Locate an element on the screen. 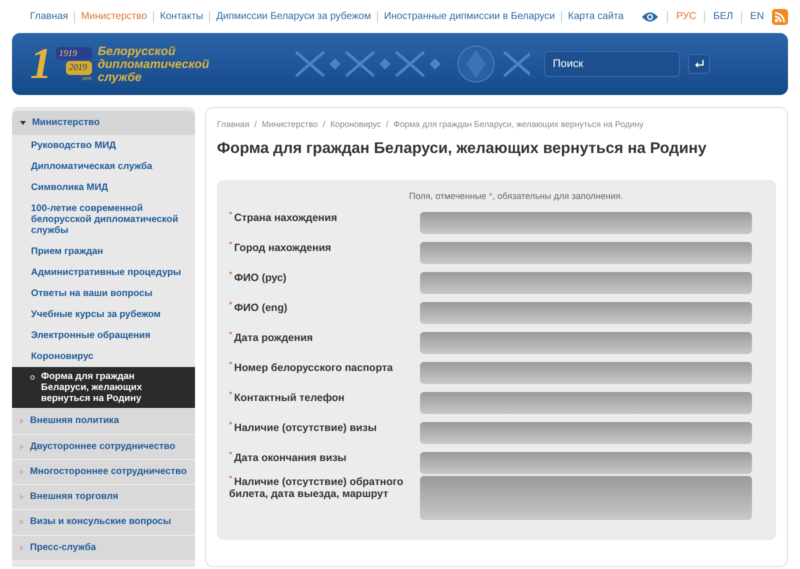 The width and height of the screenshot is (800, 569). sidebar-item: Руководство МИД is located at coordinates (103, 145).